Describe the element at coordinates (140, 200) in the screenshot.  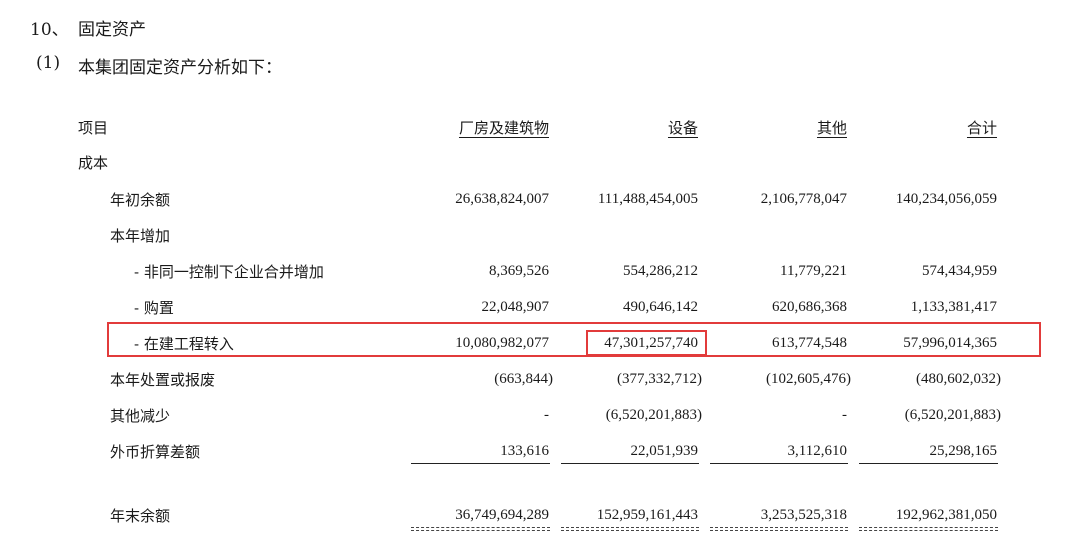
I see `row-label-opening: 年初余额` at that location.